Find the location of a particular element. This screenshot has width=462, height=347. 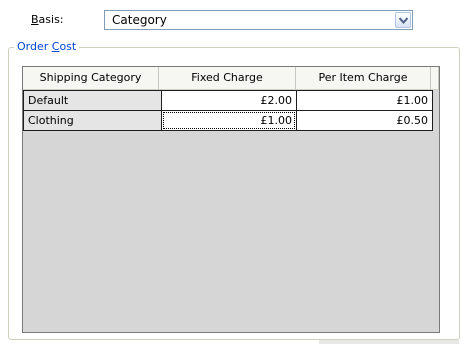

order-cost-title-prefix: Order is located at coordinates (34, 46).